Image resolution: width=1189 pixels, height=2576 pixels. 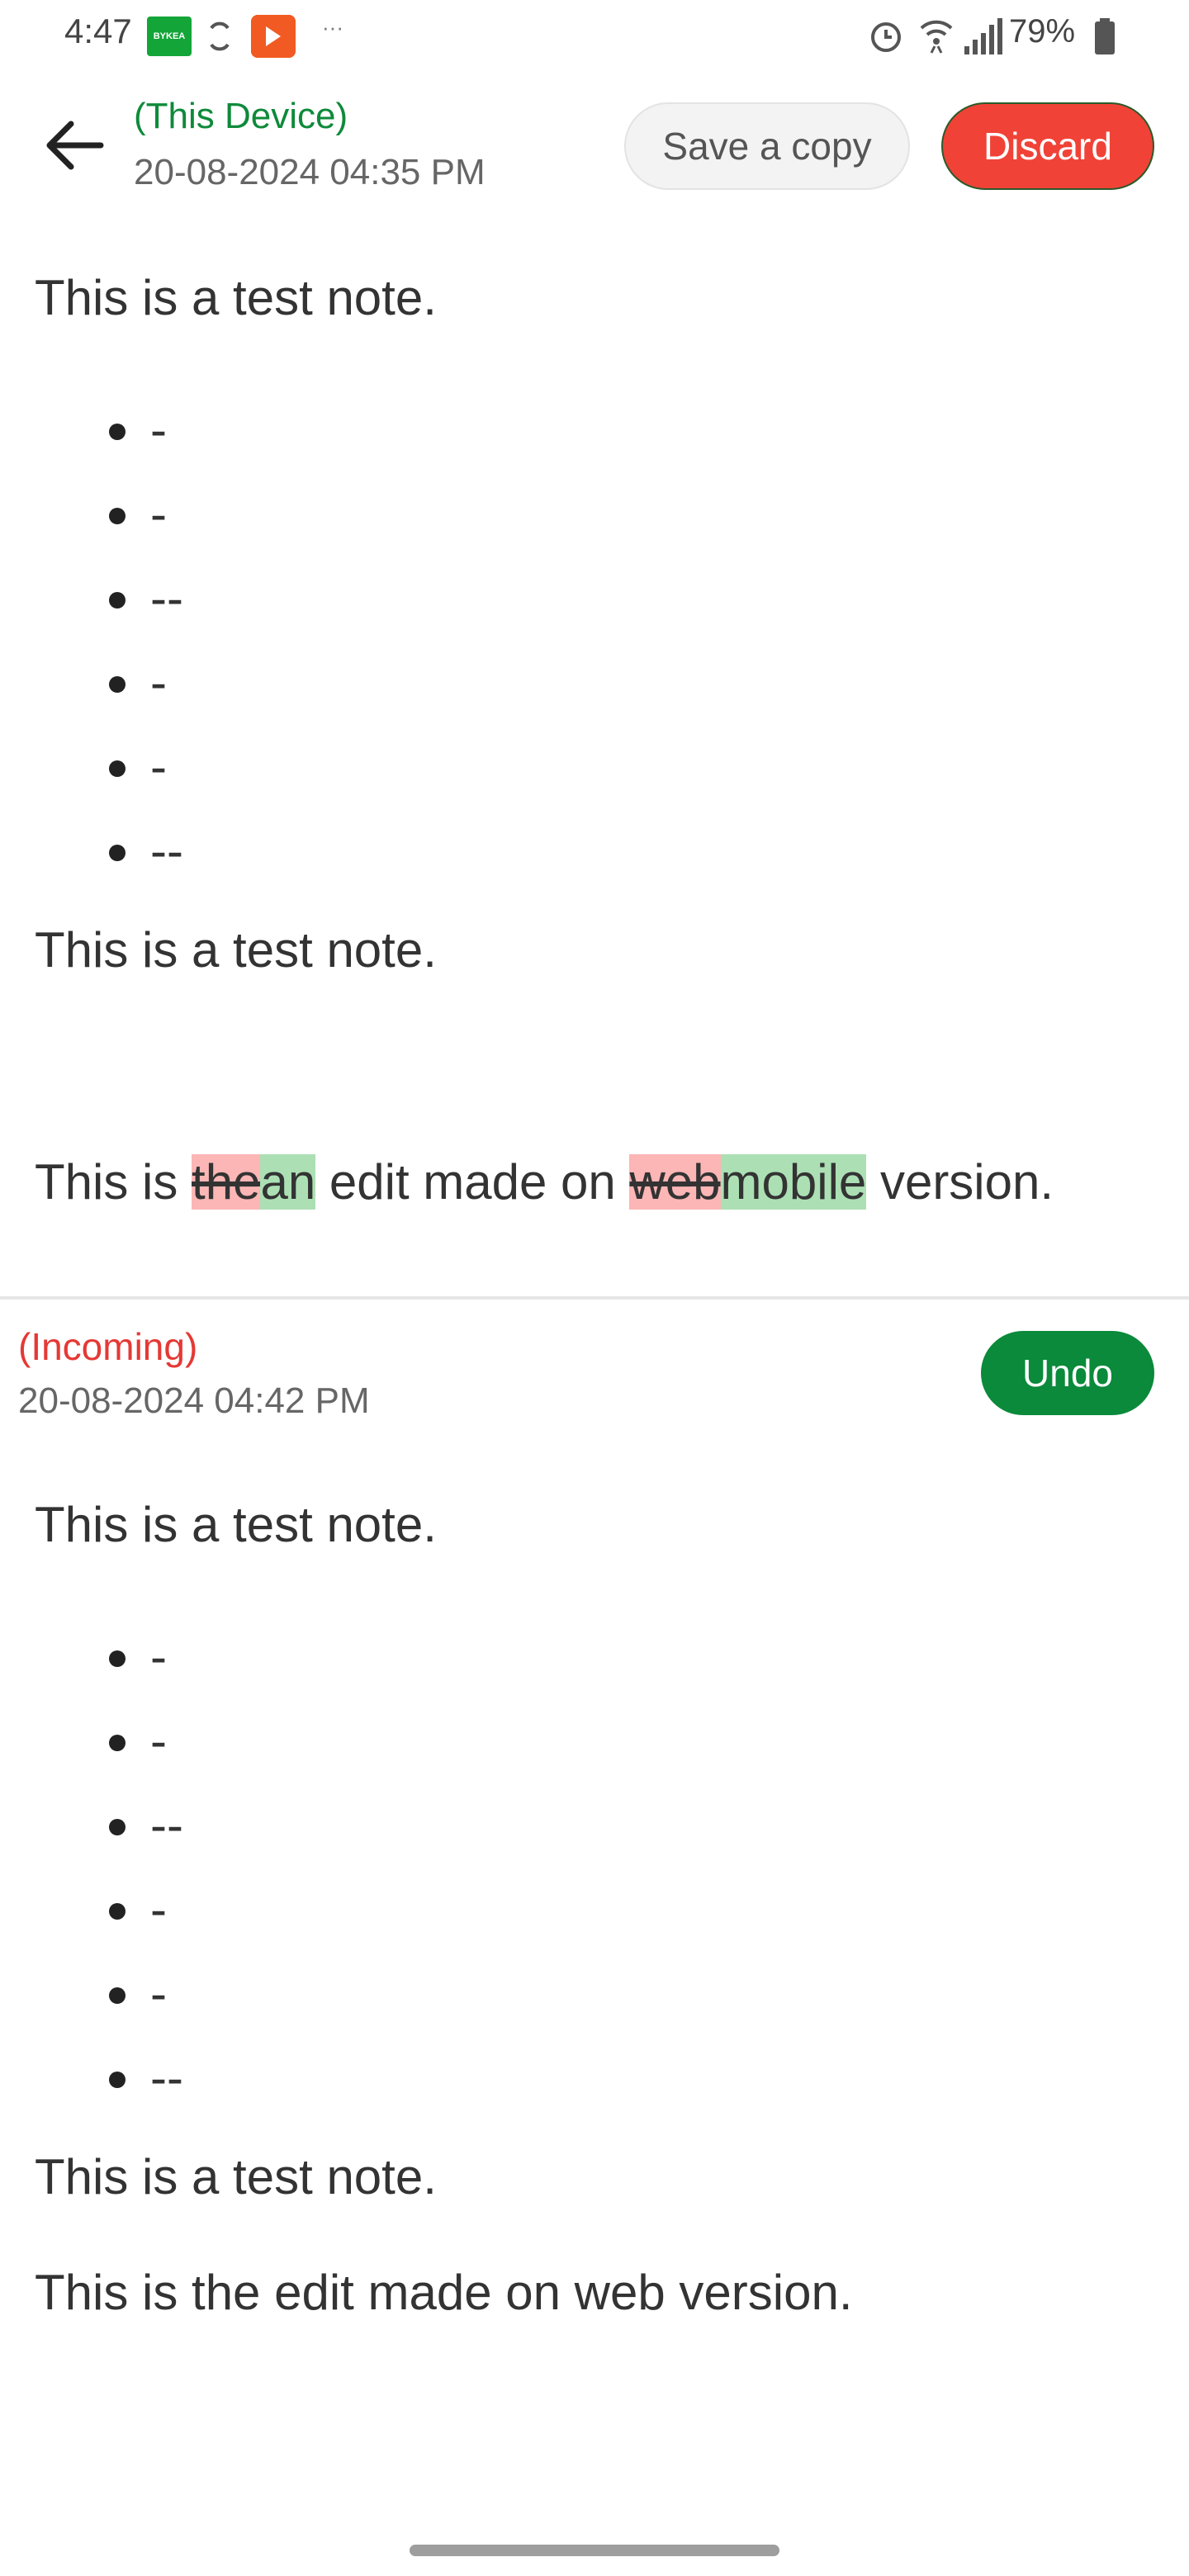 I want to click on diff-text: This is, so click(x=113, y=1182).